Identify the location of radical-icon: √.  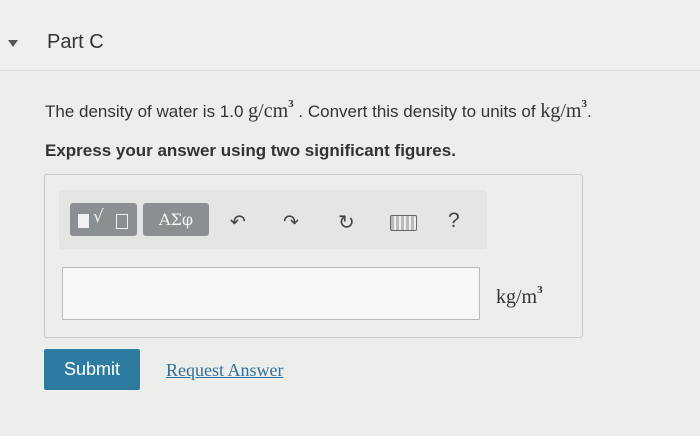
(98, 217).